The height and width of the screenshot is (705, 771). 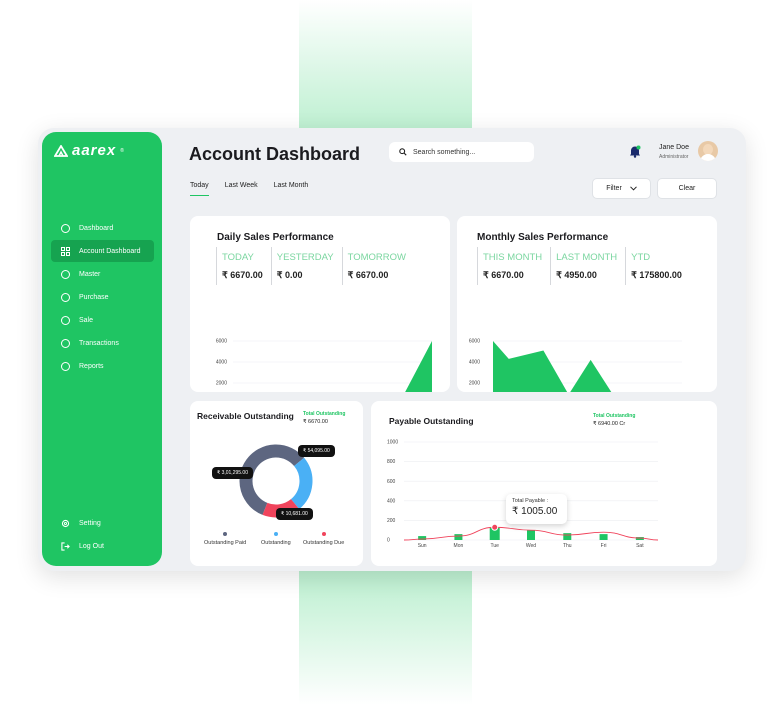 I want to click on tab-last-week: Last Week, so click(x=241, y=189).